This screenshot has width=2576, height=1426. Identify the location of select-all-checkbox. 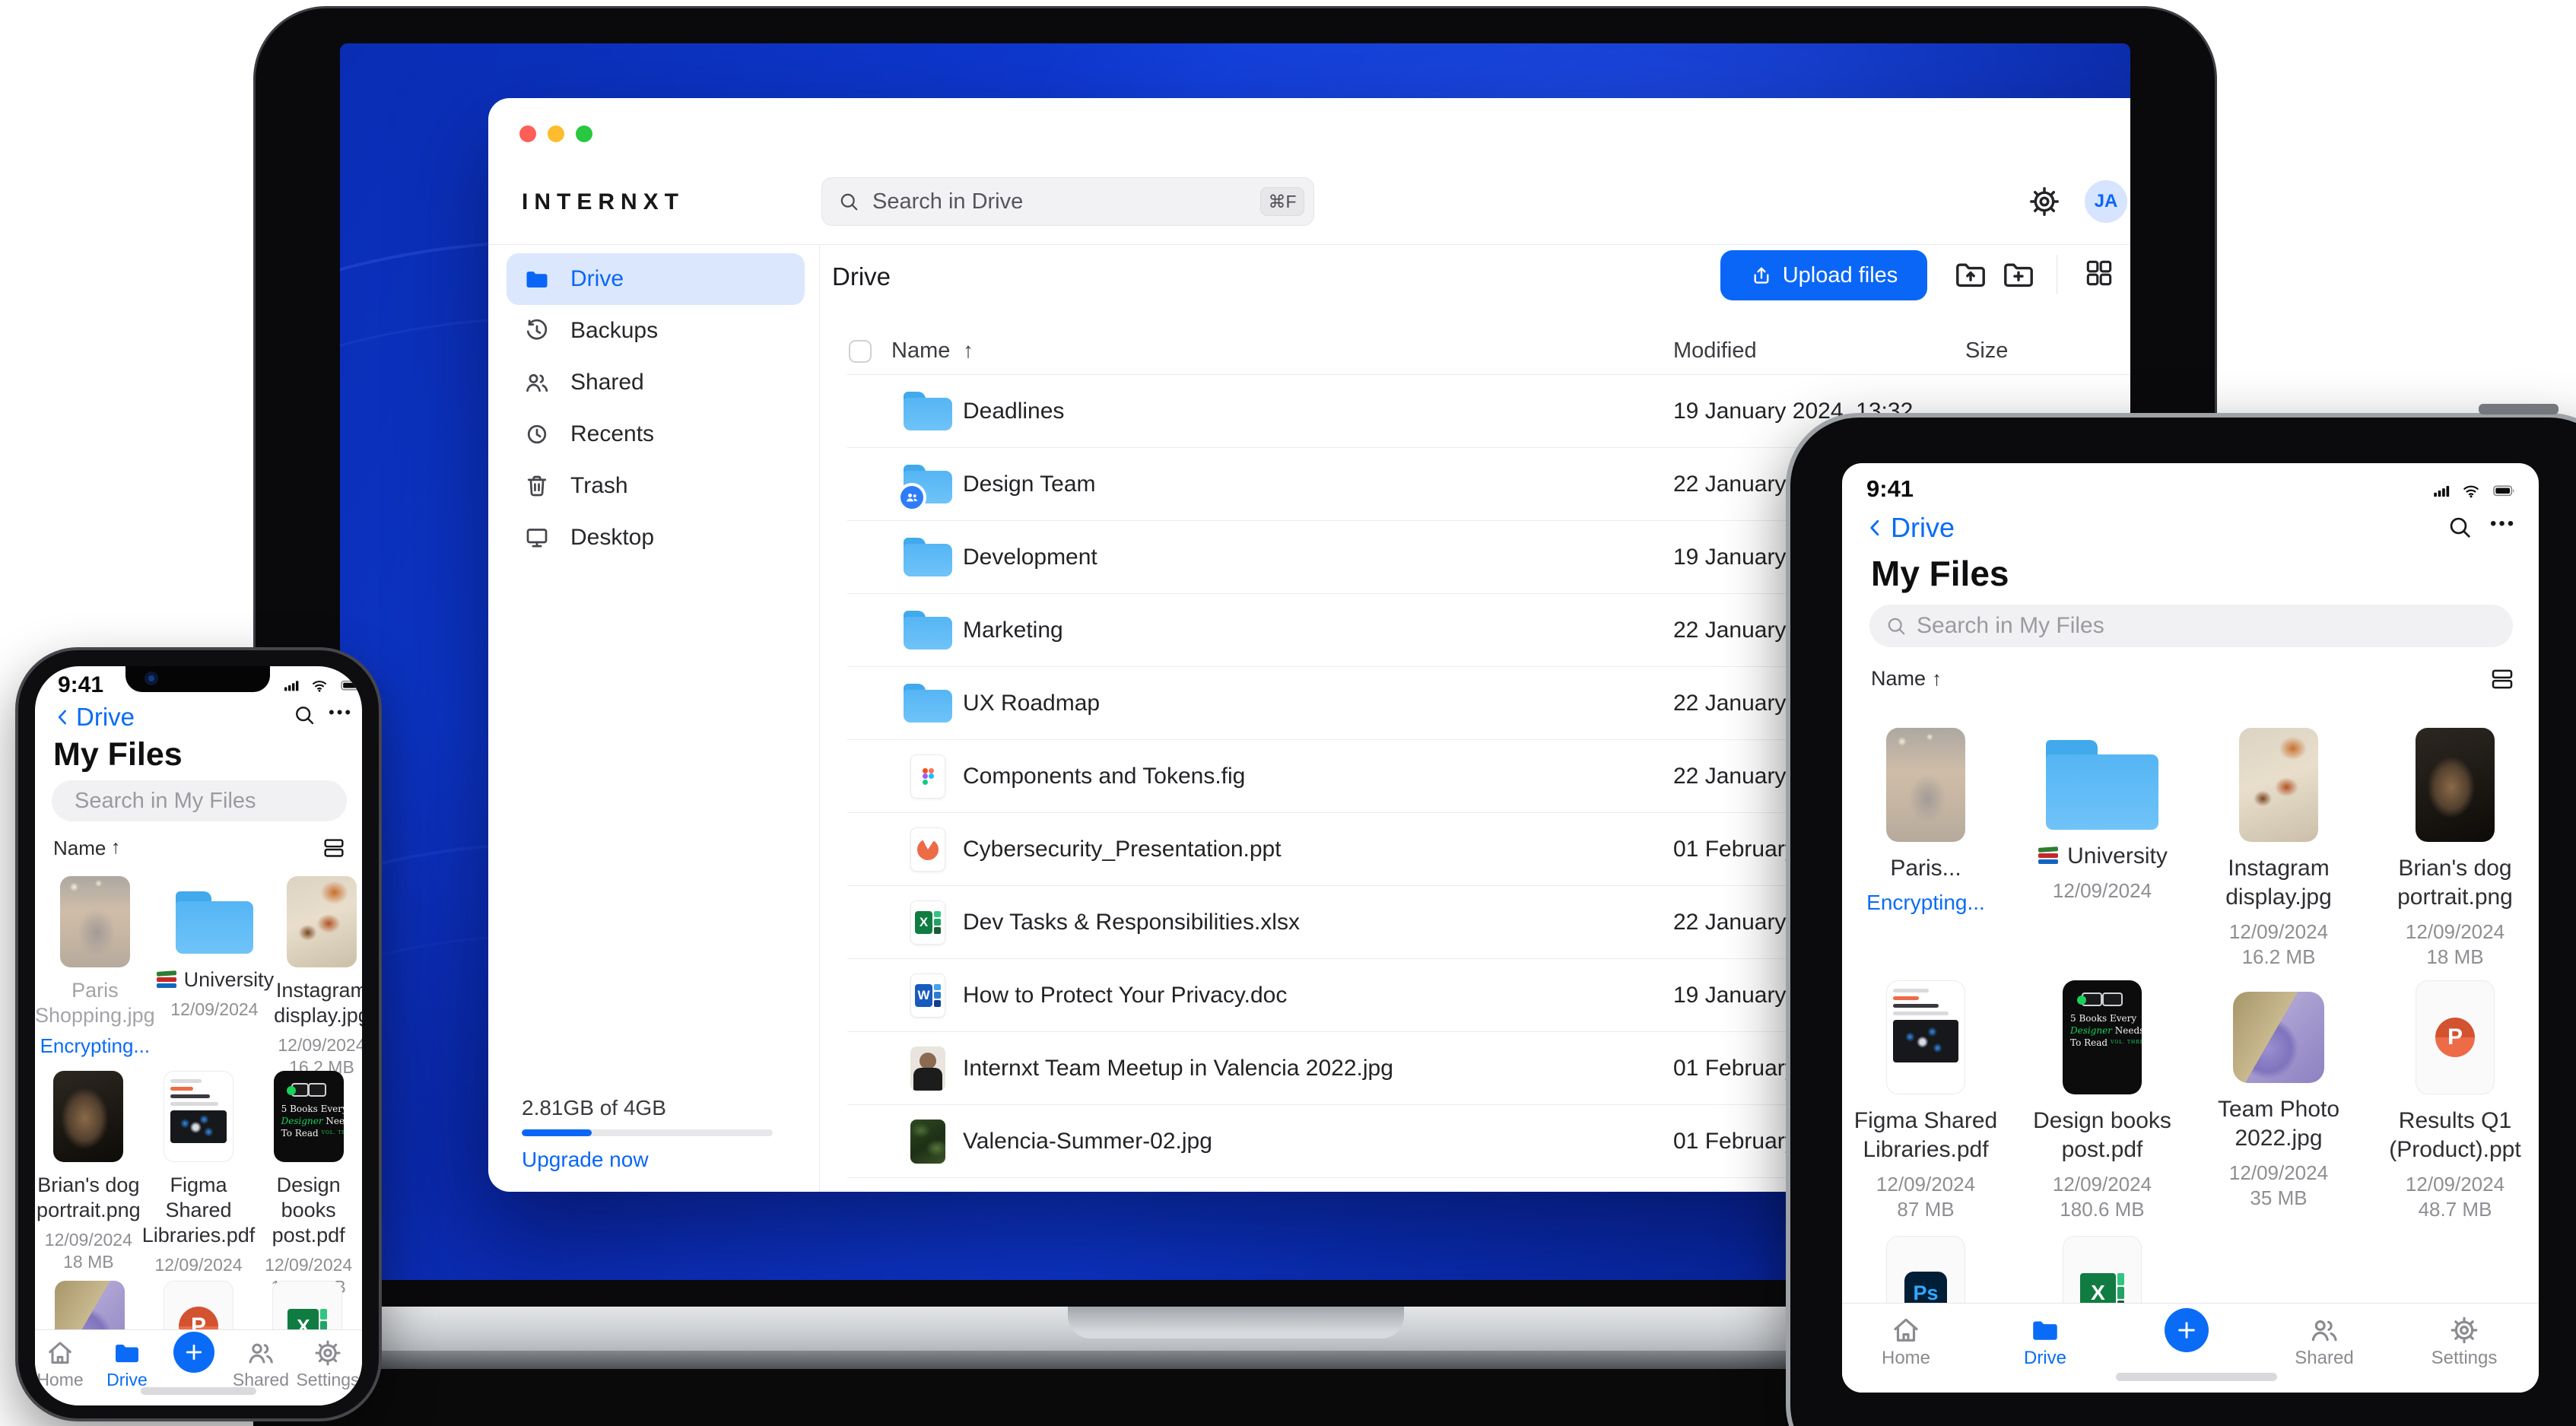
(860, 351).